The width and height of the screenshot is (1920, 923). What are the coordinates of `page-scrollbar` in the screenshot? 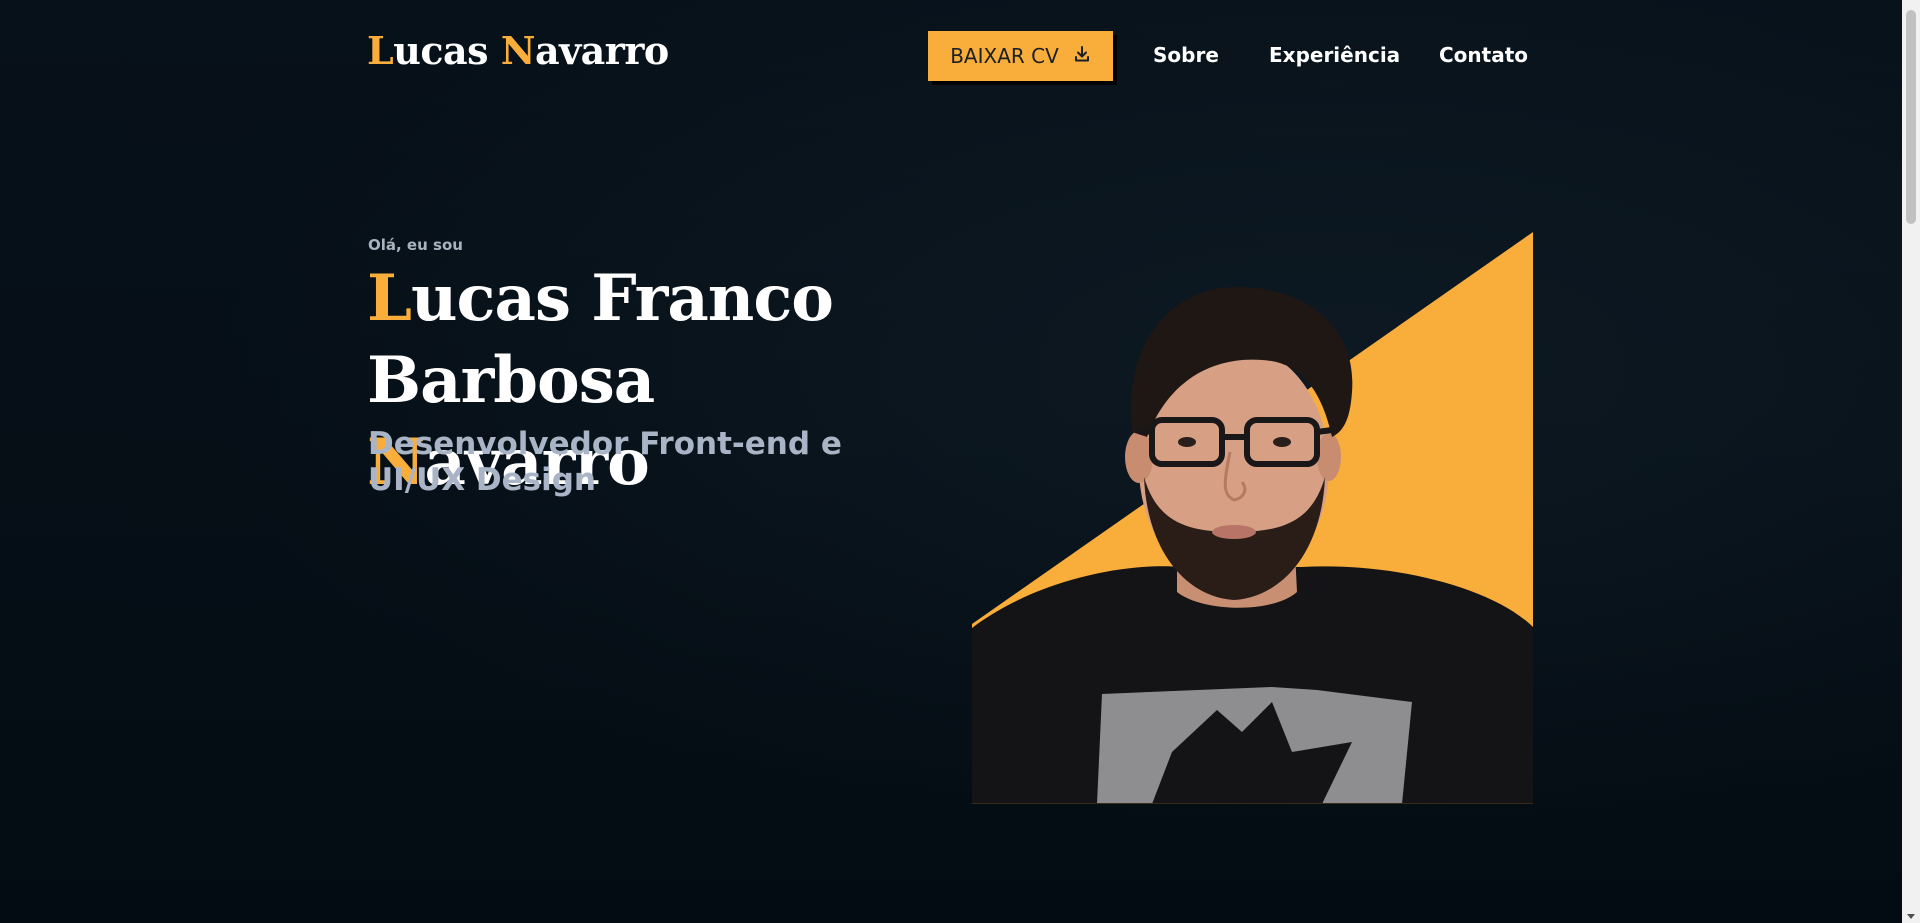 It's located at (1911, 461).